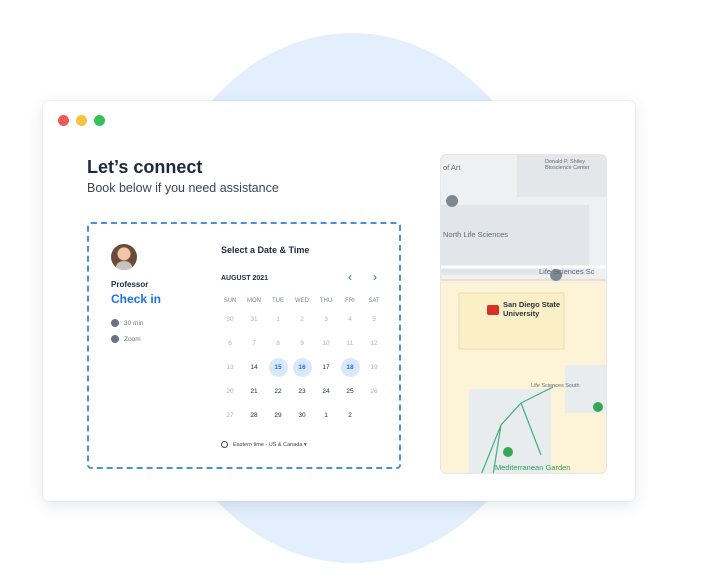  I want to click on weekday-label: SAT, so click(374, 301).